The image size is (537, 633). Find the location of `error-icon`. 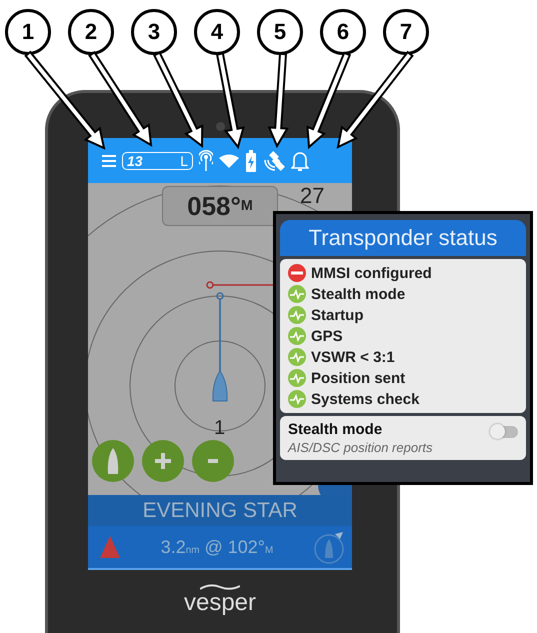

error-icon is located at coordinates (297, 273).